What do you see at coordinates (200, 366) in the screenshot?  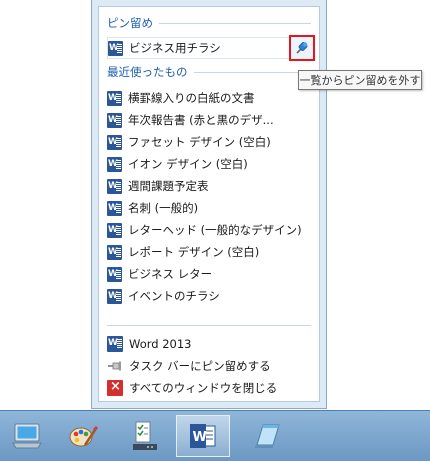 I see `task-label: タスク バーにピン留めする` at bounding box center [200, 366].